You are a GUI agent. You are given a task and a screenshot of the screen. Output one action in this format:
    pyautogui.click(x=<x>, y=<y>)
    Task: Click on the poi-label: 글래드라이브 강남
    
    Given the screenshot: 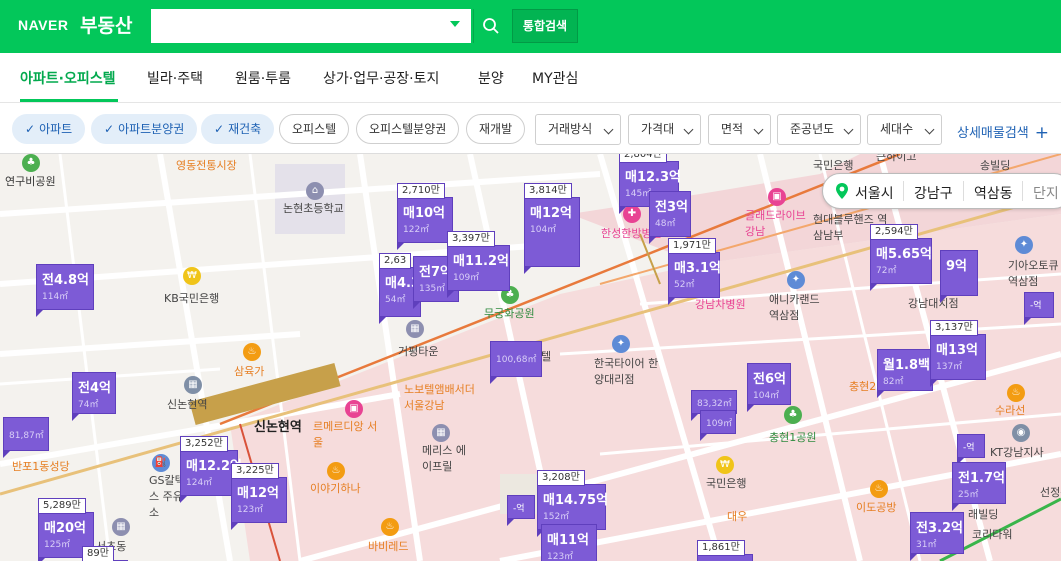 What is the action you would take?
    pyautogui.click(x=780, y=223)
    